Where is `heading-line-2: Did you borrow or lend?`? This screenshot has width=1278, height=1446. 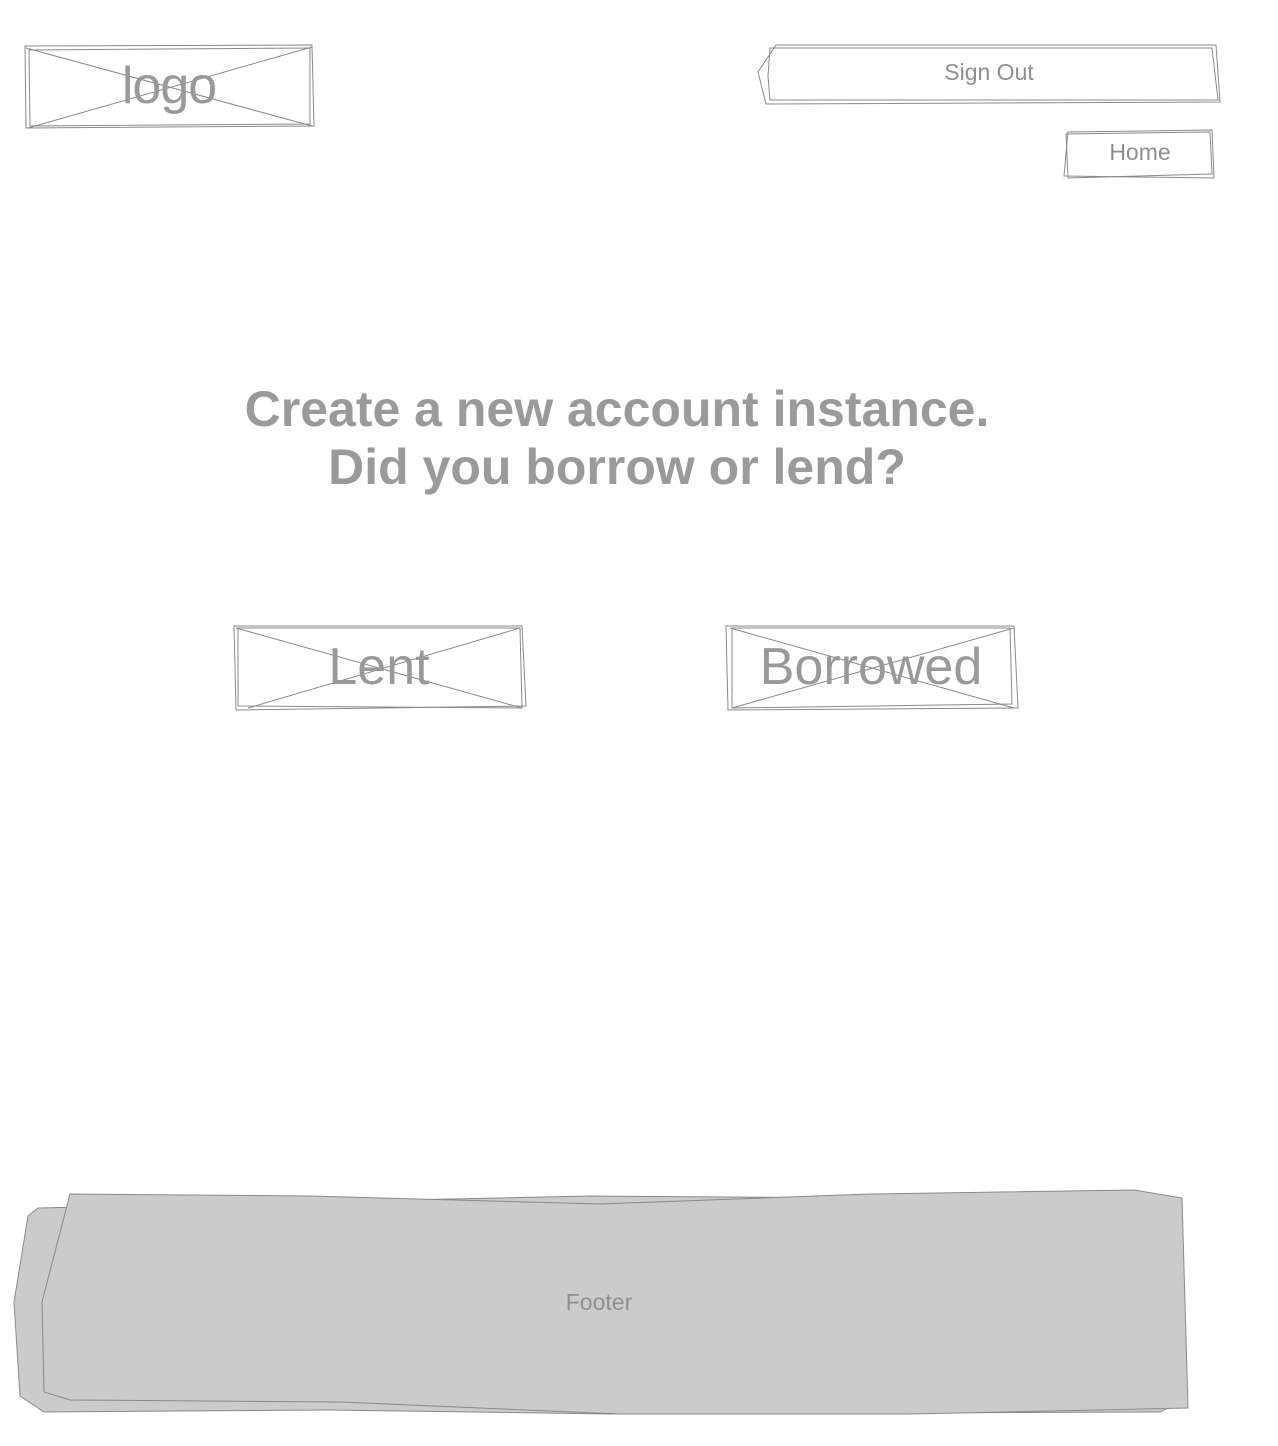
heading-line-2: Did you borrow or lend? is located at coordinates (617, 467).